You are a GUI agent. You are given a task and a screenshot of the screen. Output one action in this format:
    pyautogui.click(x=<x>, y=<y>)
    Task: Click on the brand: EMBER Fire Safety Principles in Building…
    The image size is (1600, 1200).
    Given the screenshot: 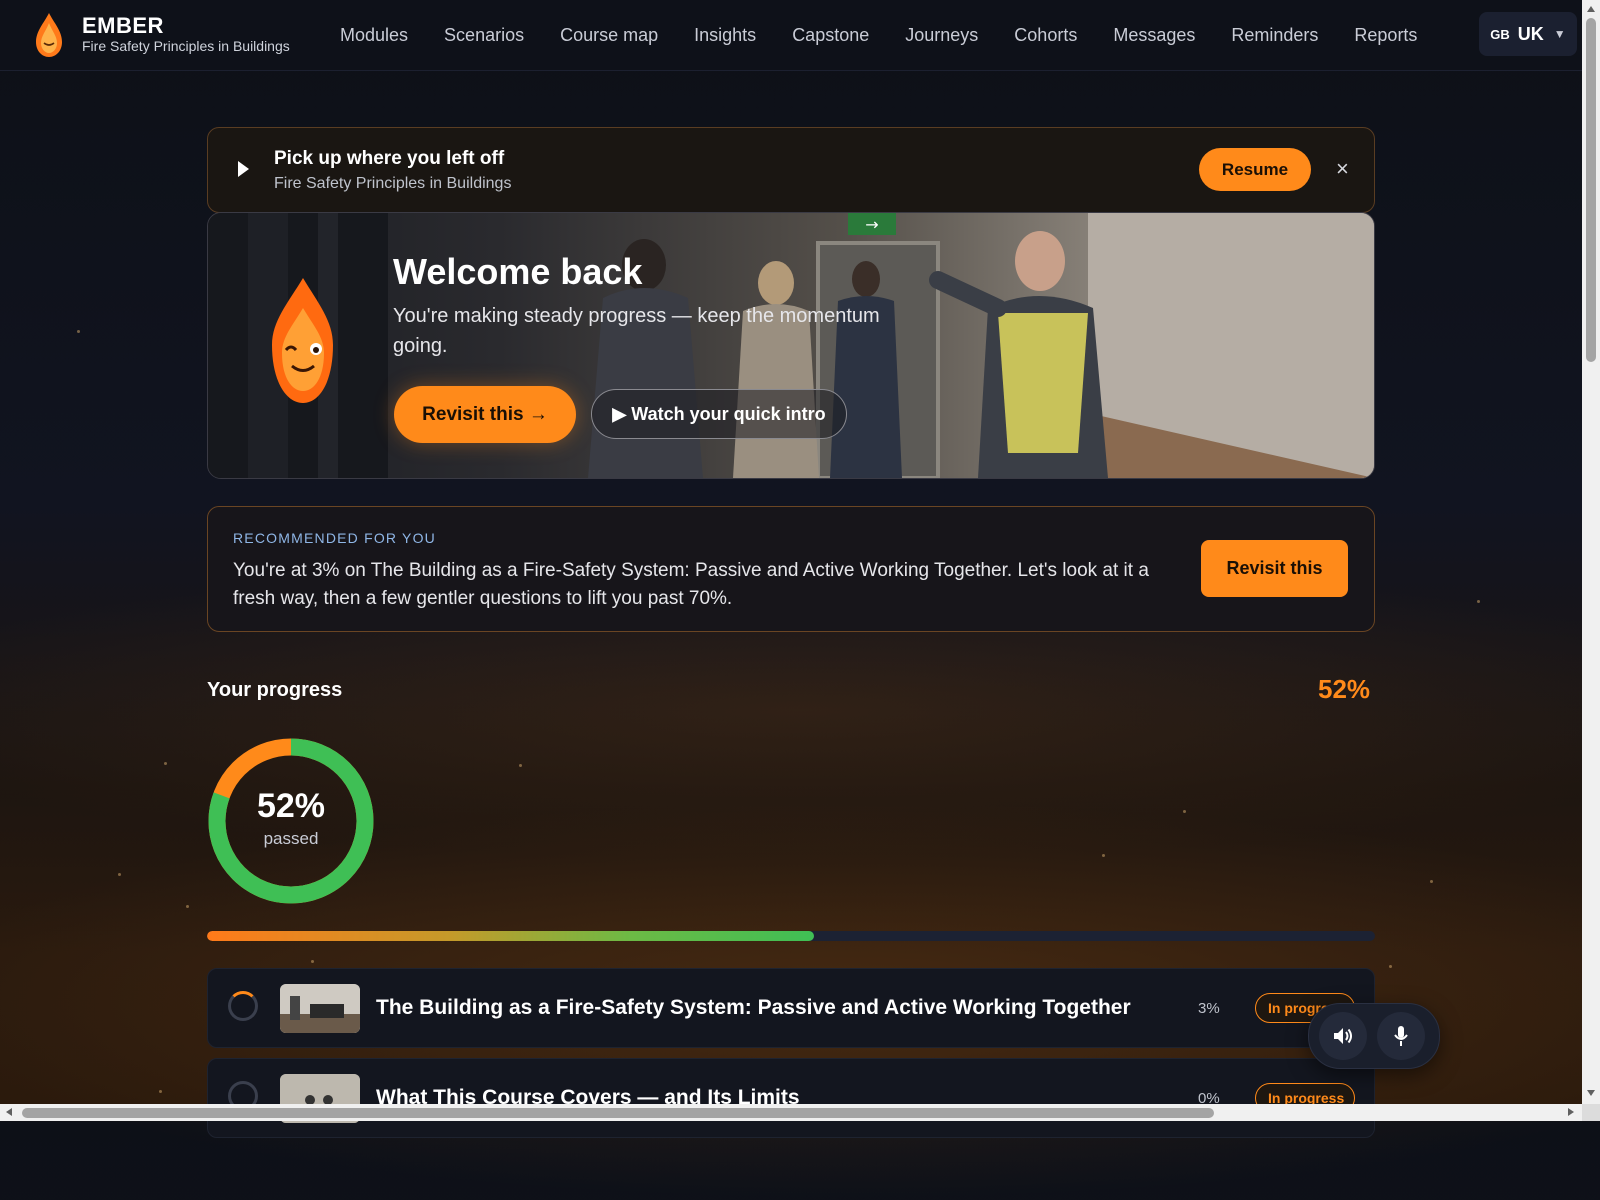 What is the action you would take?
    pyautogui.click(x=184, y=35)
    